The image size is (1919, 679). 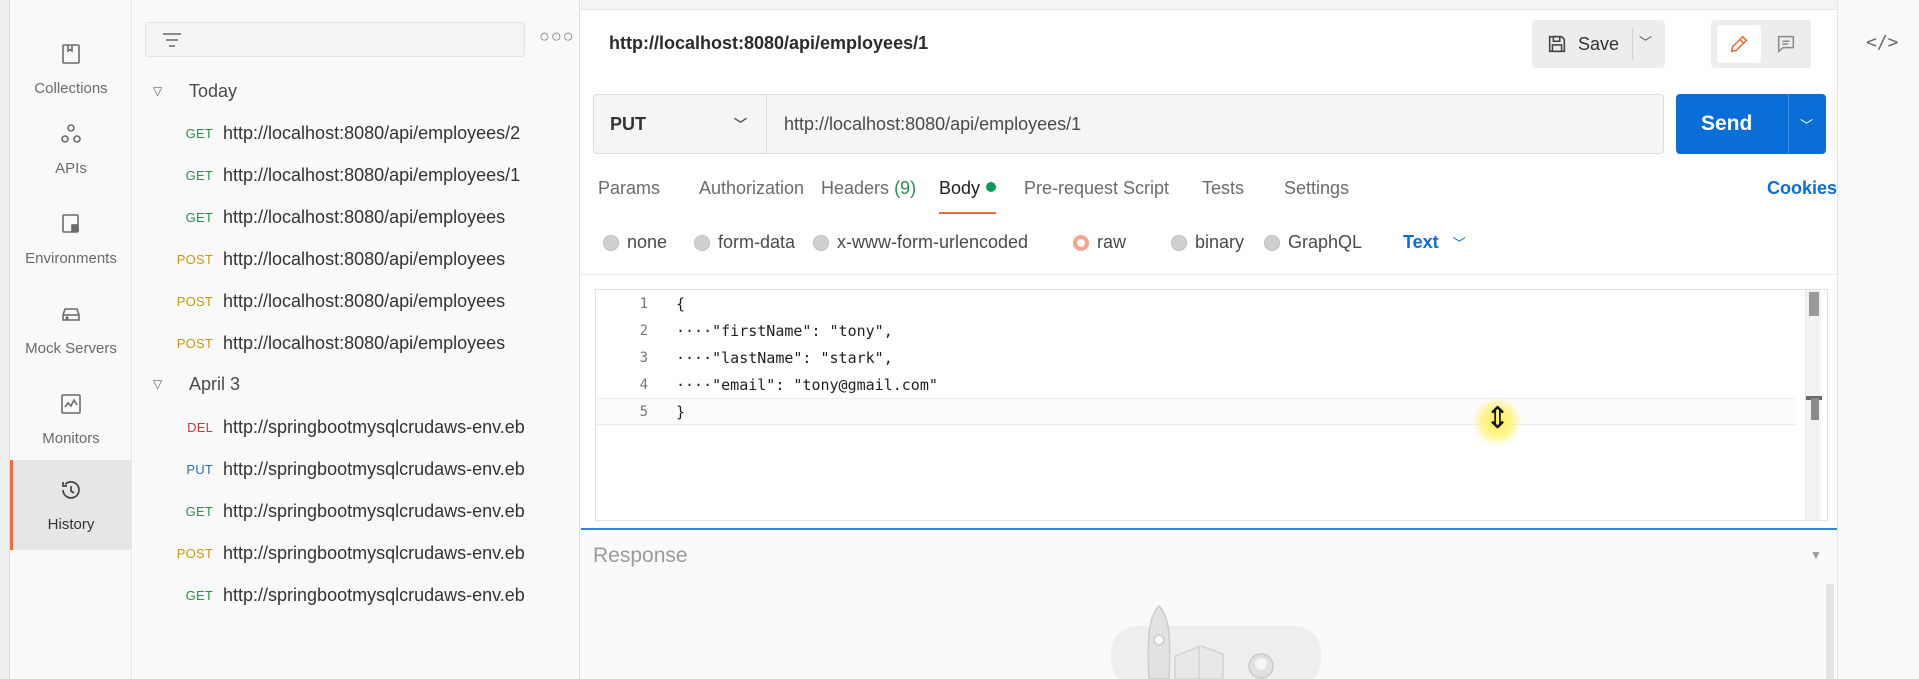 I want to click on method-value: PUT, so click(x=628, y=123).